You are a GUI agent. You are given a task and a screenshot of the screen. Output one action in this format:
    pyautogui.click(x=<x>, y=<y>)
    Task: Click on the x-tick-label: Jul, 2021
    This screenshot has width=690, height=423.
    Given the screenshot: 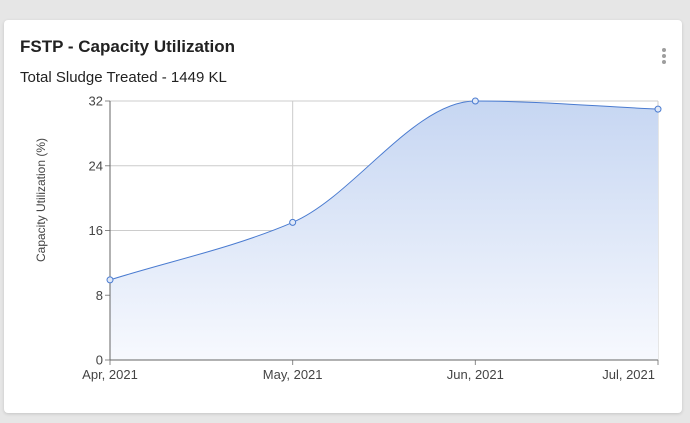 What is the action you would take?
    pyautogui.click(x=628, y=374)
    